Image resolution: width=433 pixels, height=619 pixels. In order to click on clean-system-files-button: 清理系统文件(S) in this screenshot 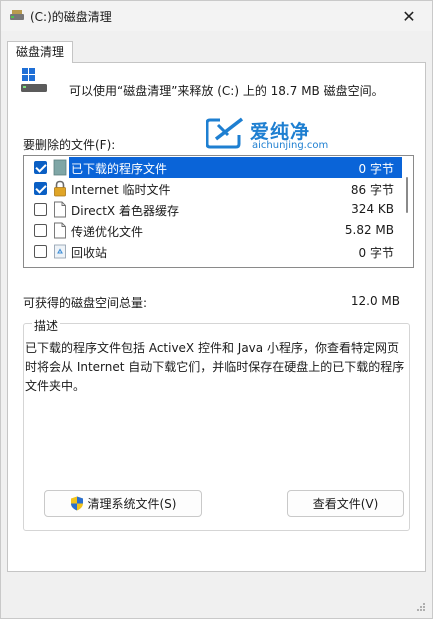, I will do `click(123, 503)`.